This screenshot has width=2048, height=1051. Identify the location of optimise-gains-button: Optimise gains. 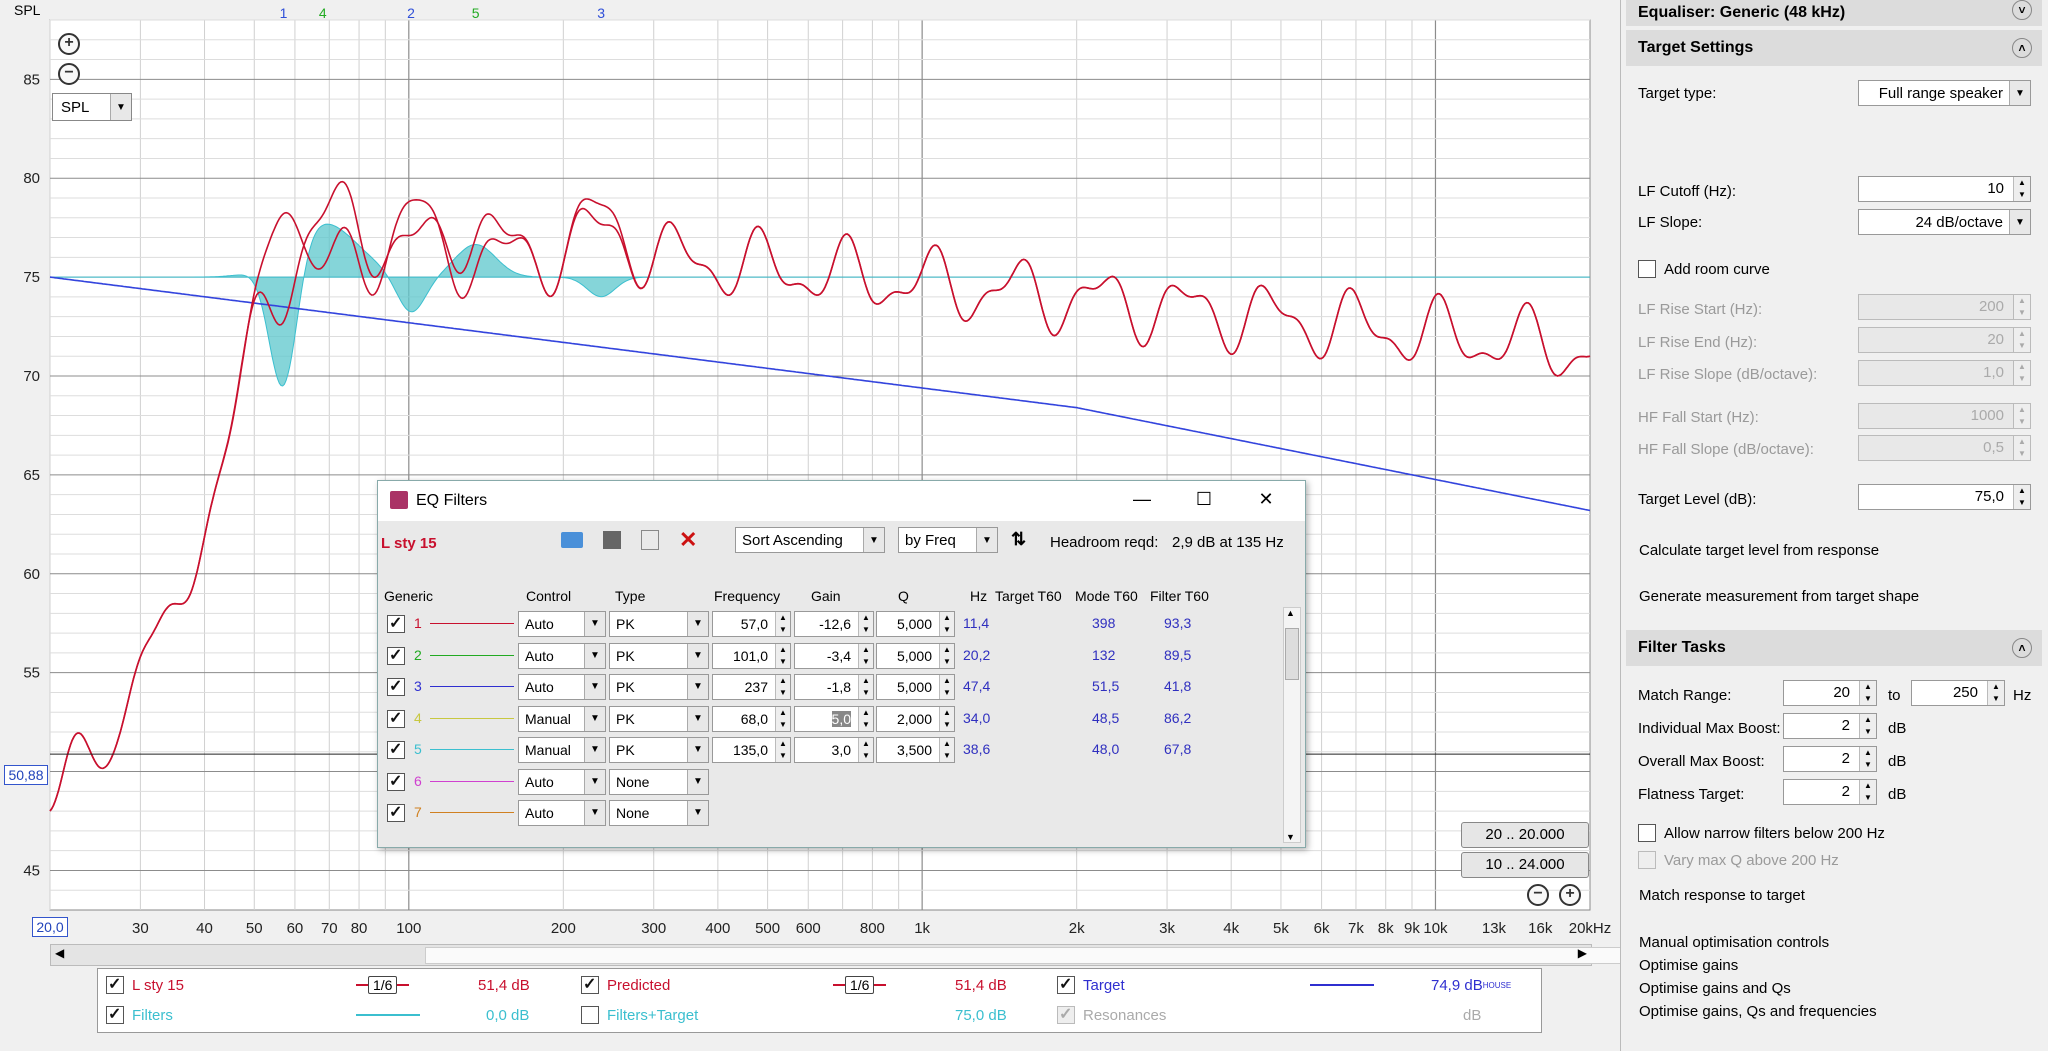
(1688, 965).